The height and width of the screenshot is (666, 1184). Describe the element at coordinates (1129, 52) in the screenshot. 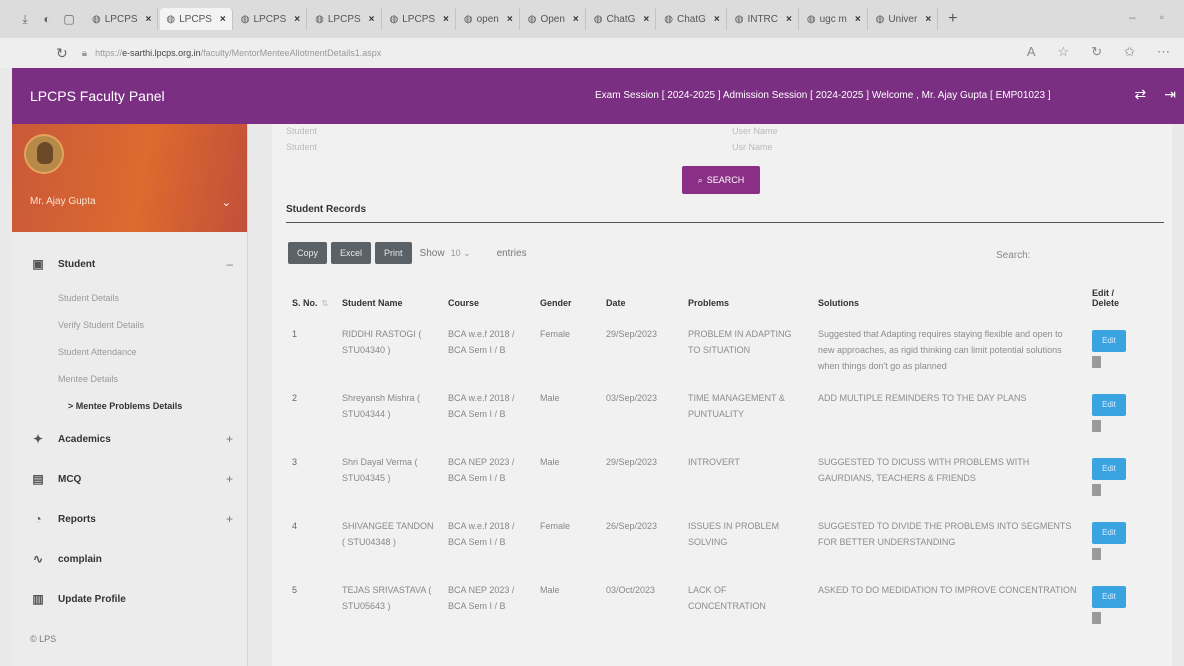

I see `favorites-bar-icon: ✩` at that location.